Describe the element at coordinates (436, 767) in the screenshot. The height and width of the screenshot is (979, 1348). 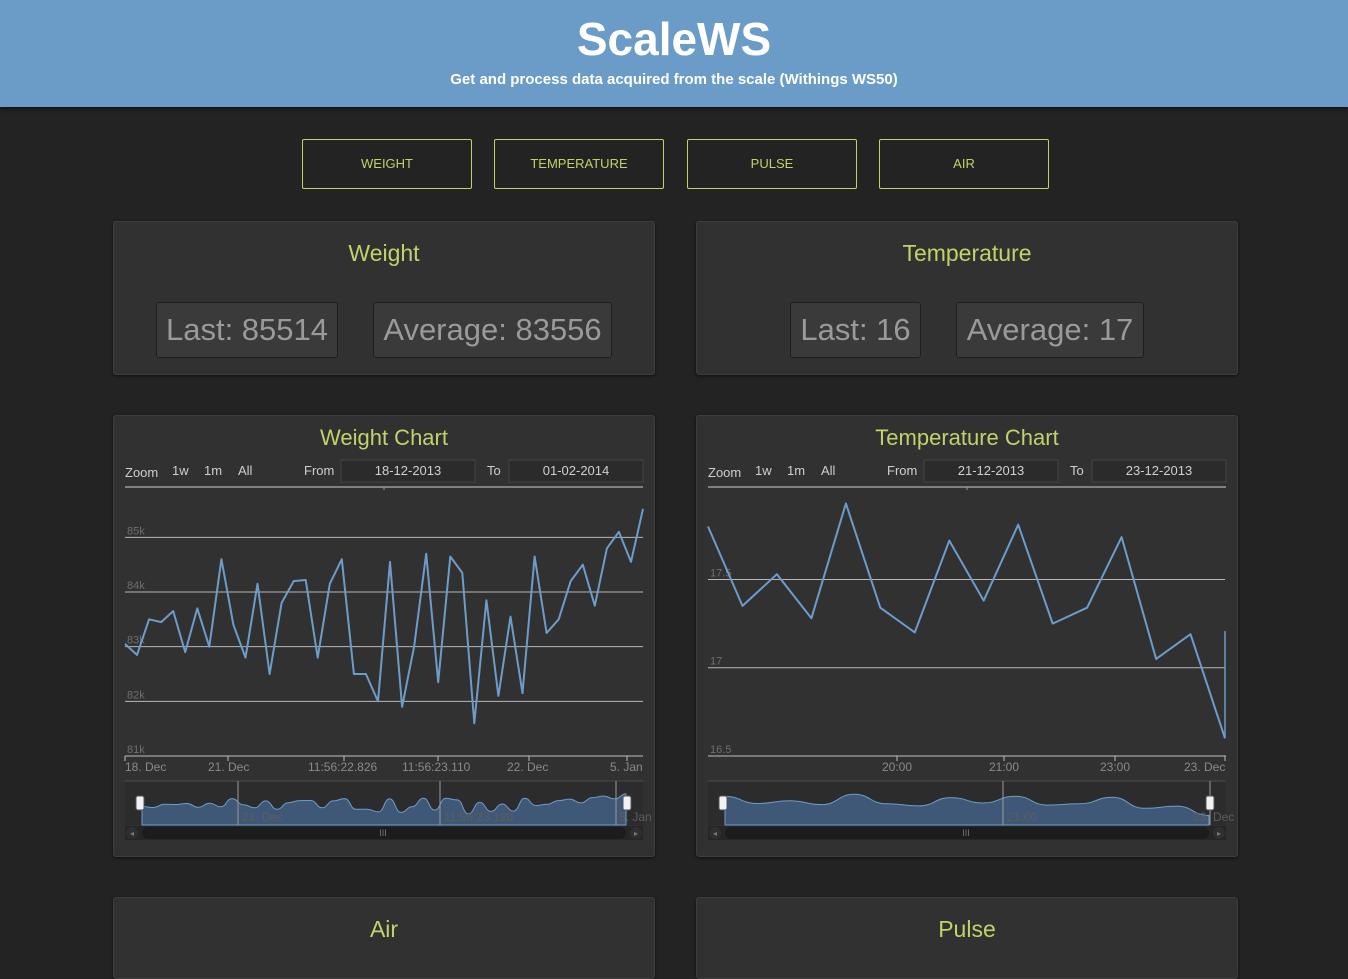
I see `weight-x-tick-label: 11:56:23.110` at that location.